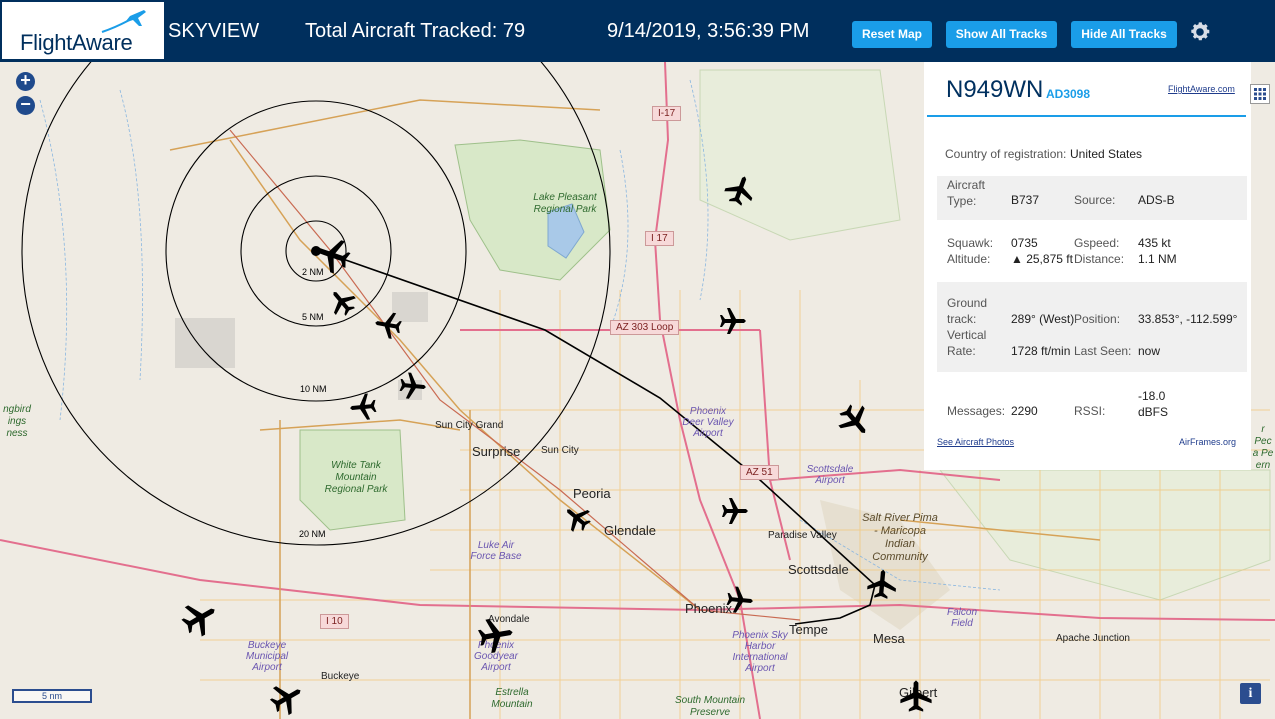 The image size is (1275, 719). I want to click on aircraft-tracked-count: Total Aircraft Tracked: 79, so click(415, 31).